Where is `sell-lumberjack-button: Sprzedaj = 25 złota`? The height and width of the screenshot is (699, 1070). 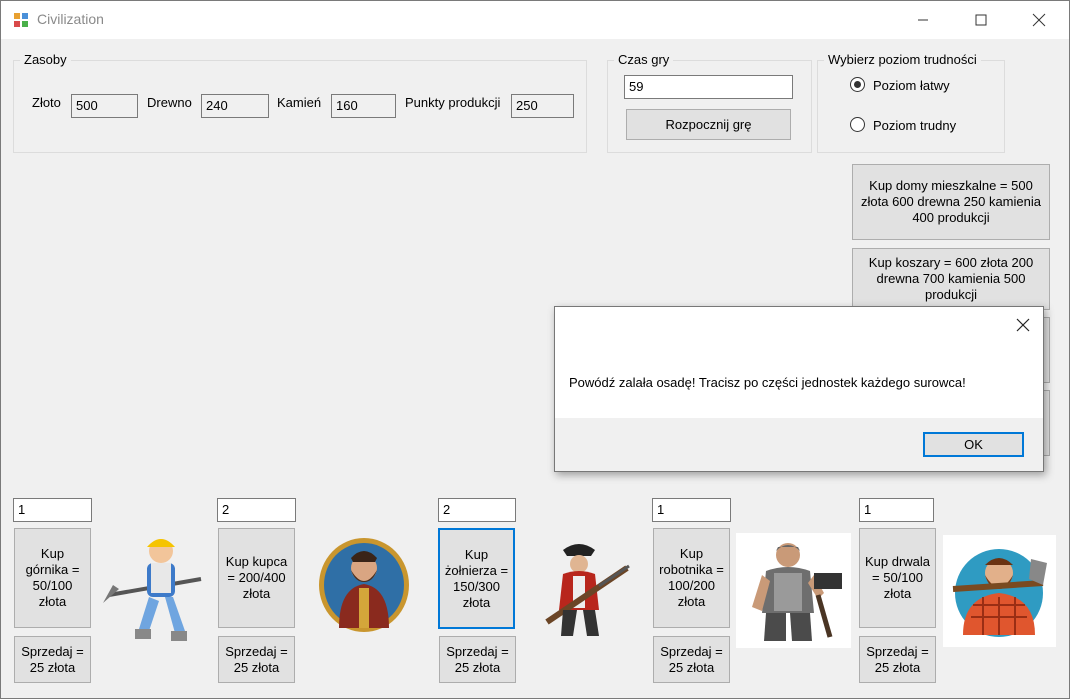 sell-lumberjack-button: Sprzedaj = 25 złota is located at coordinates (897, 659).